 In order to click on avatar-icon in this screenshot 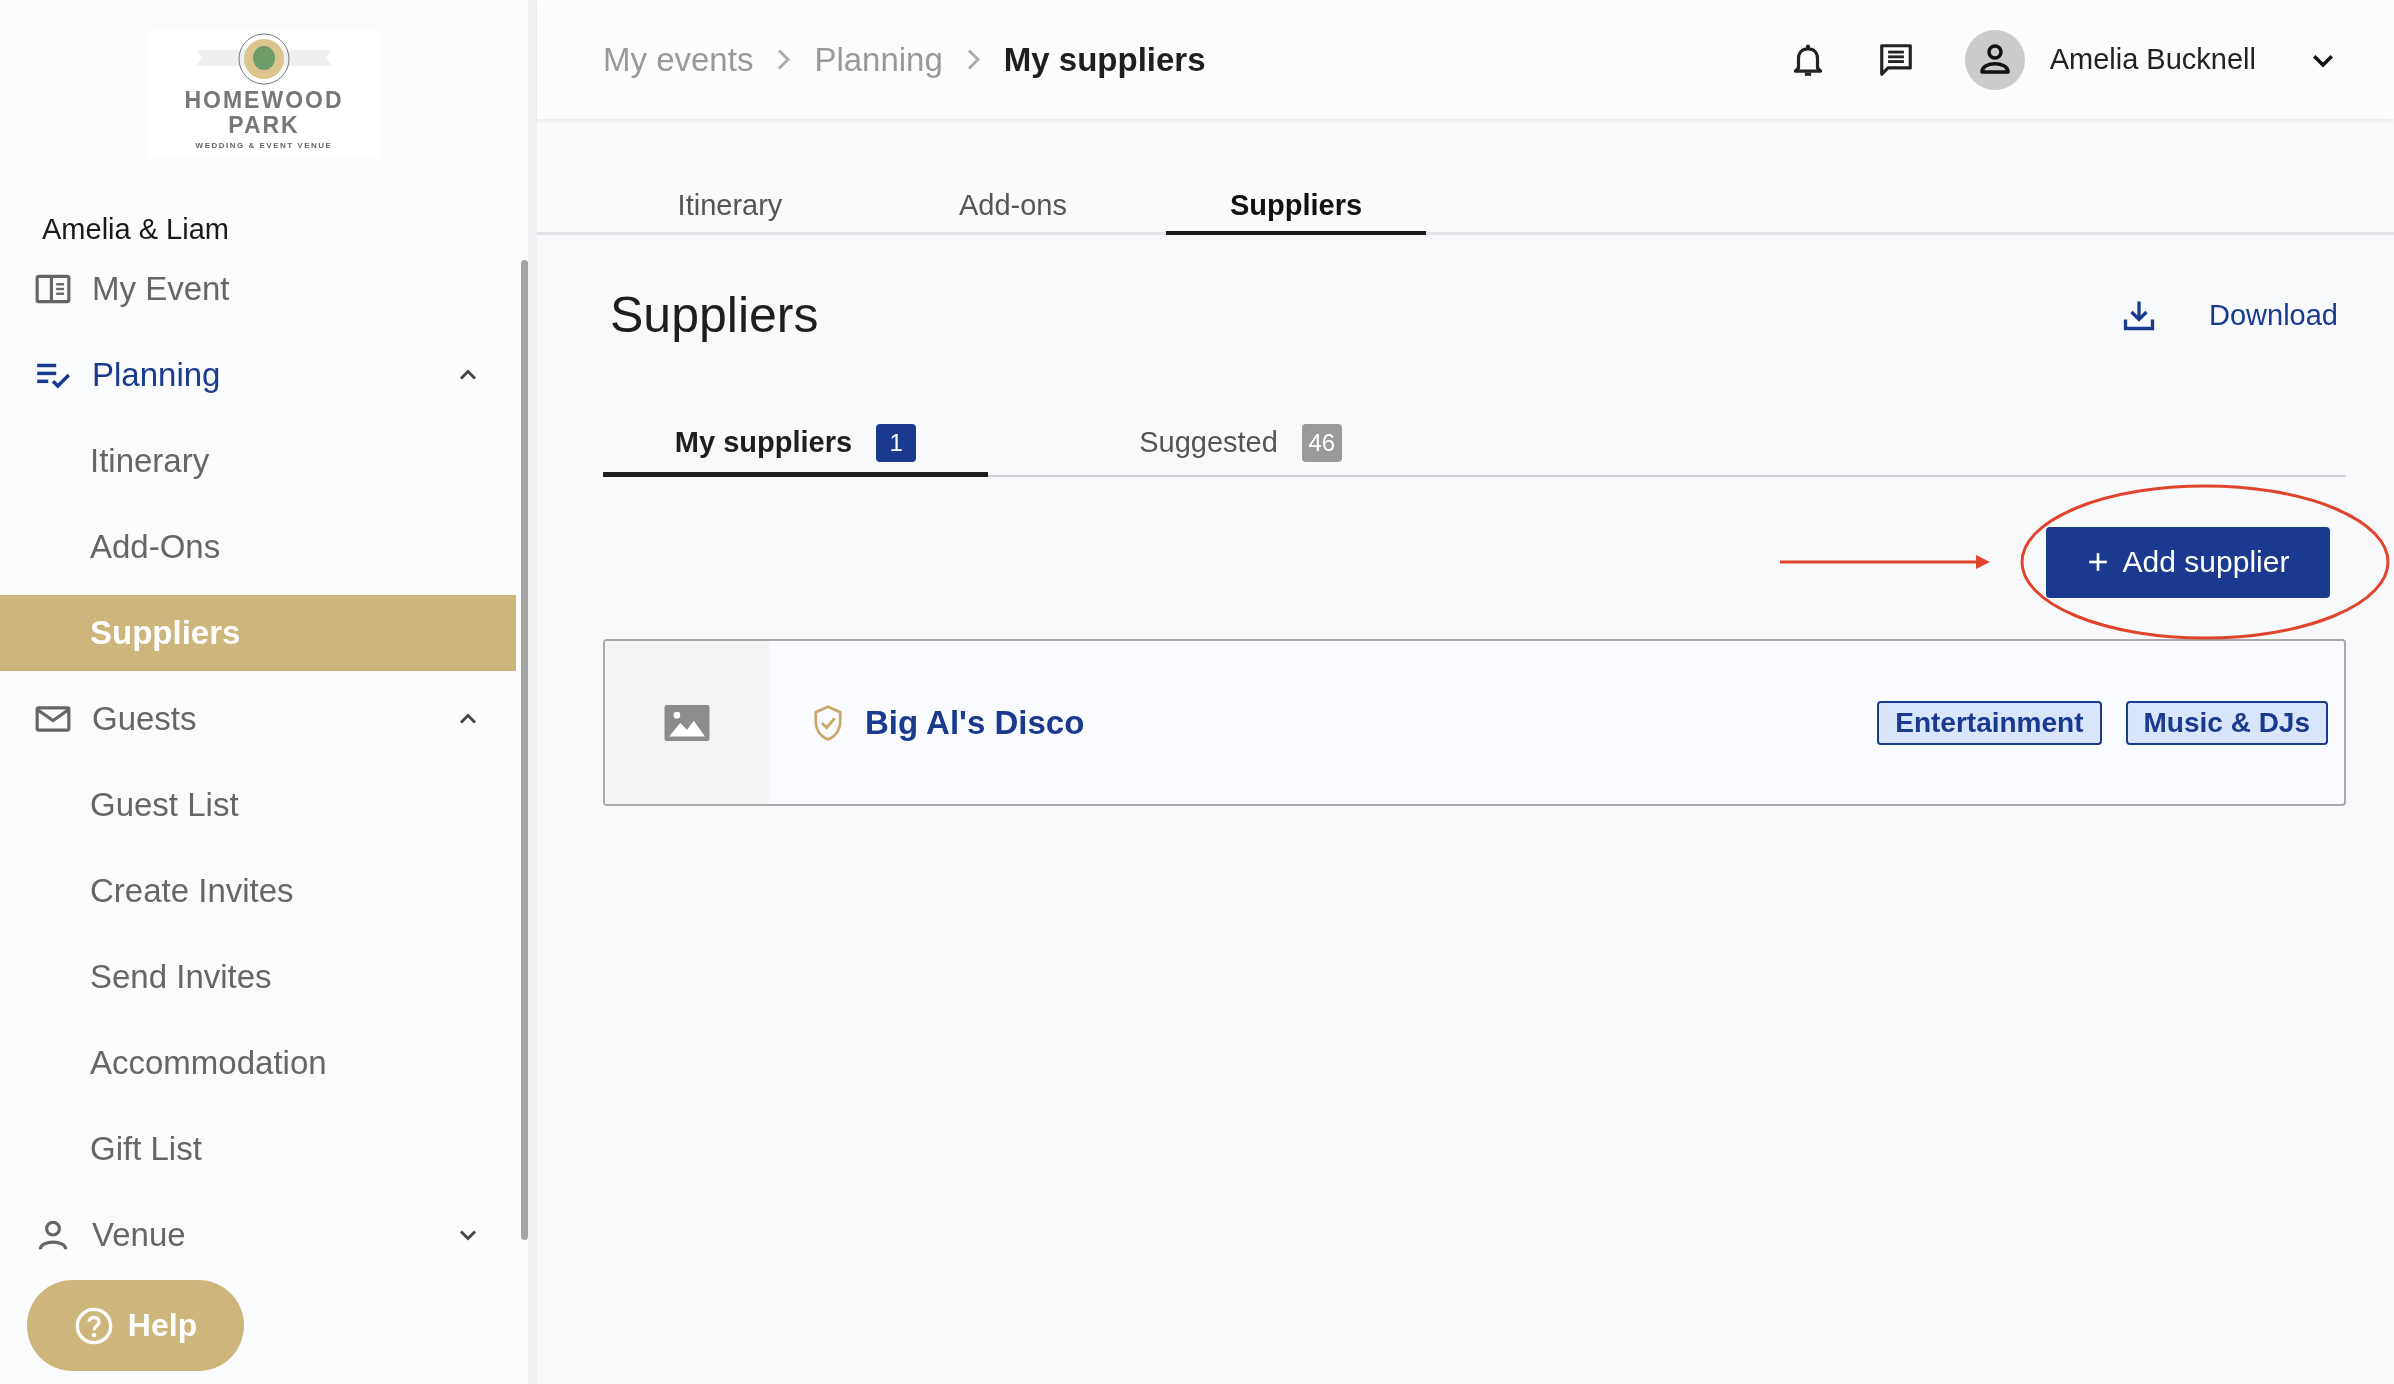, I will do `click(1994, 59)`.